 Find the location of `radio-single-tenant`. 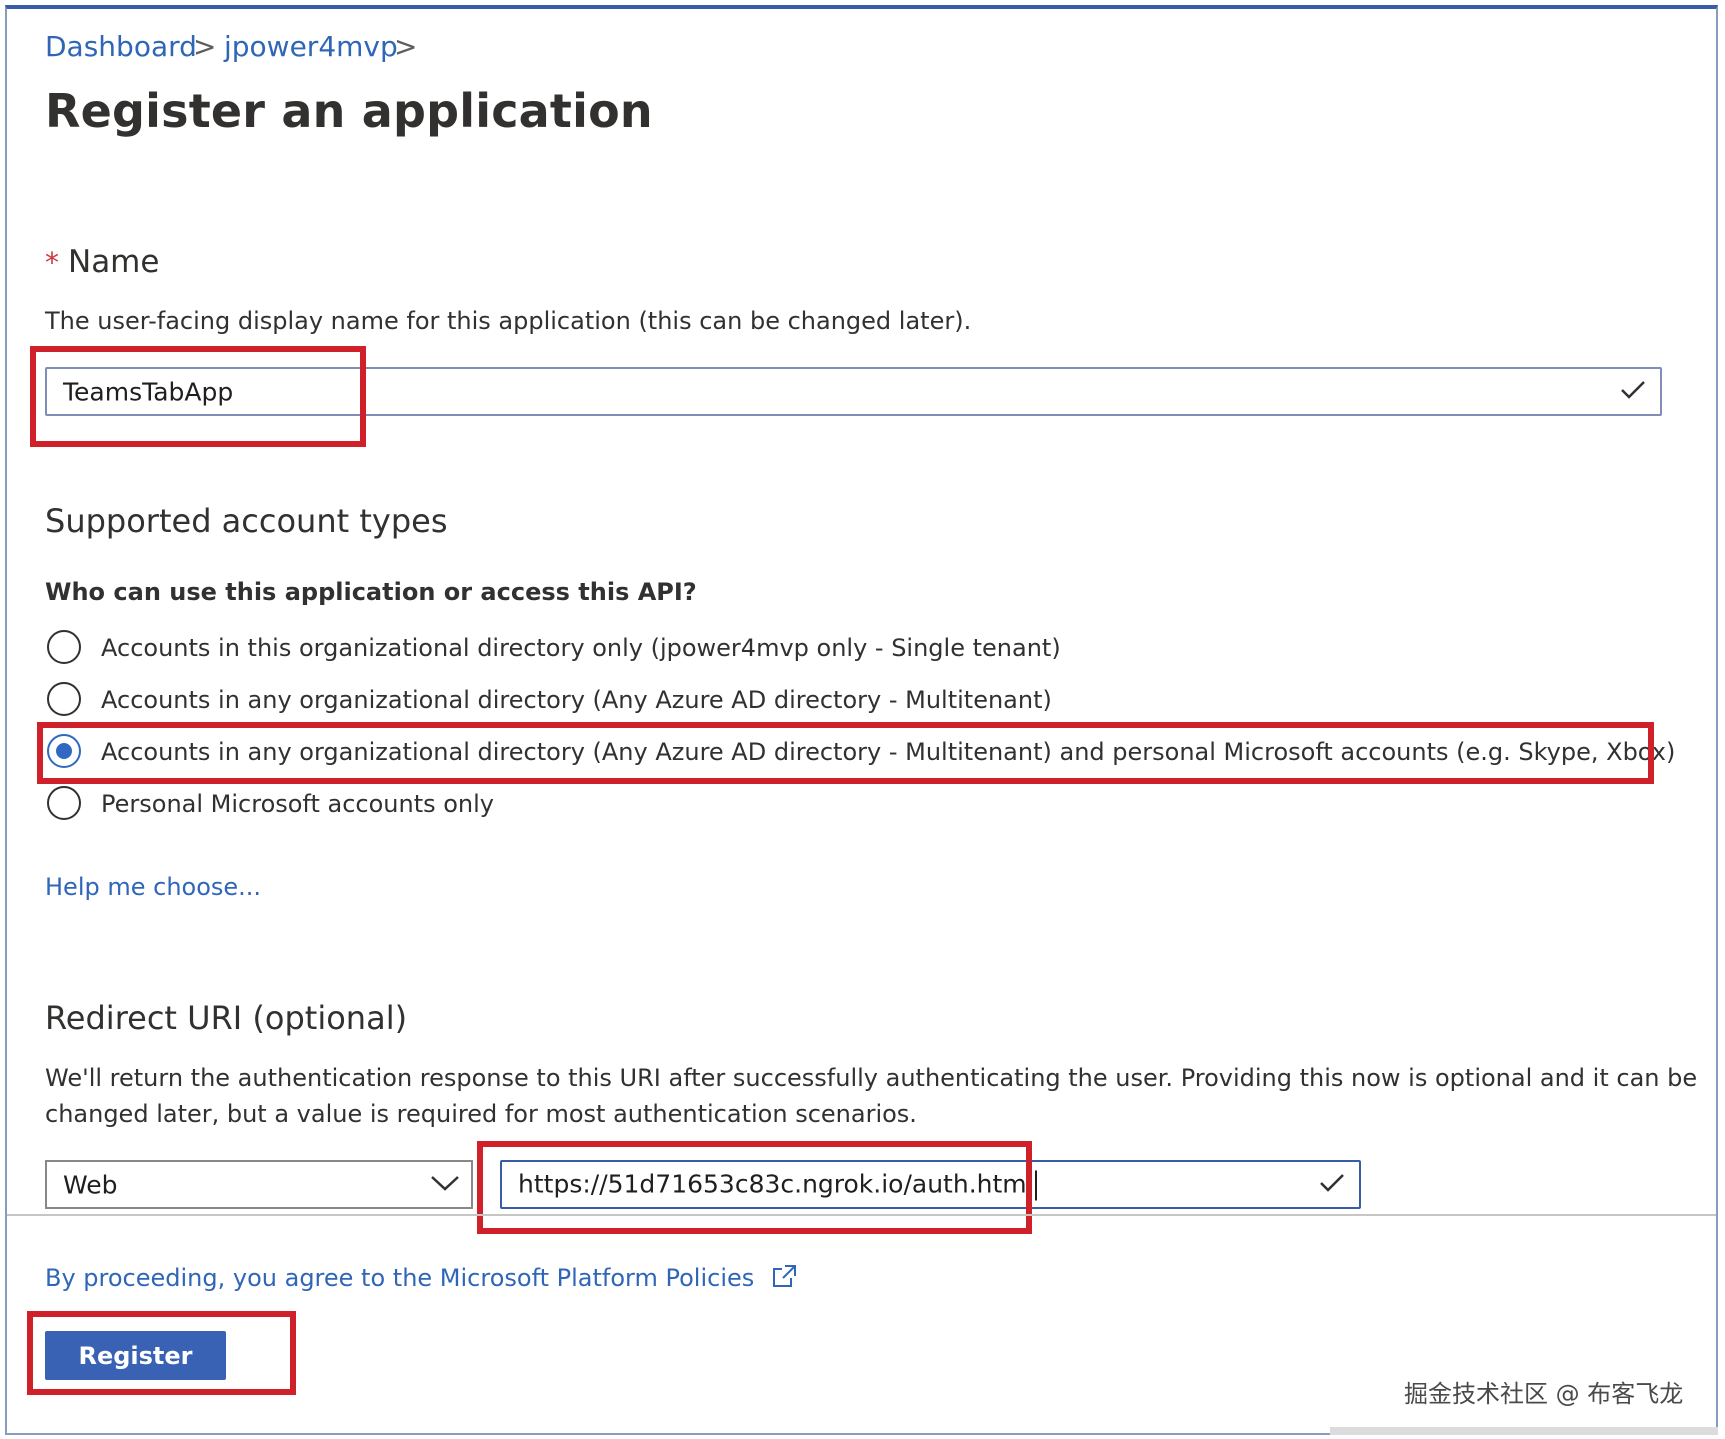

radio-single-tenant is located at coordinates (64, 647).